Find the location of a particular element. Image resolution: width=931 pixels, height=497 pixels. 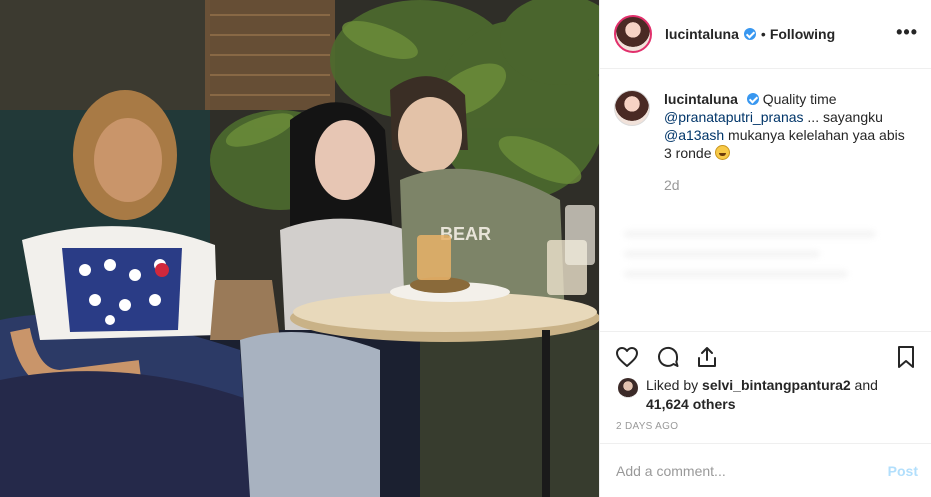

more-options-icon: ••• is located at coordinates (907, 32).